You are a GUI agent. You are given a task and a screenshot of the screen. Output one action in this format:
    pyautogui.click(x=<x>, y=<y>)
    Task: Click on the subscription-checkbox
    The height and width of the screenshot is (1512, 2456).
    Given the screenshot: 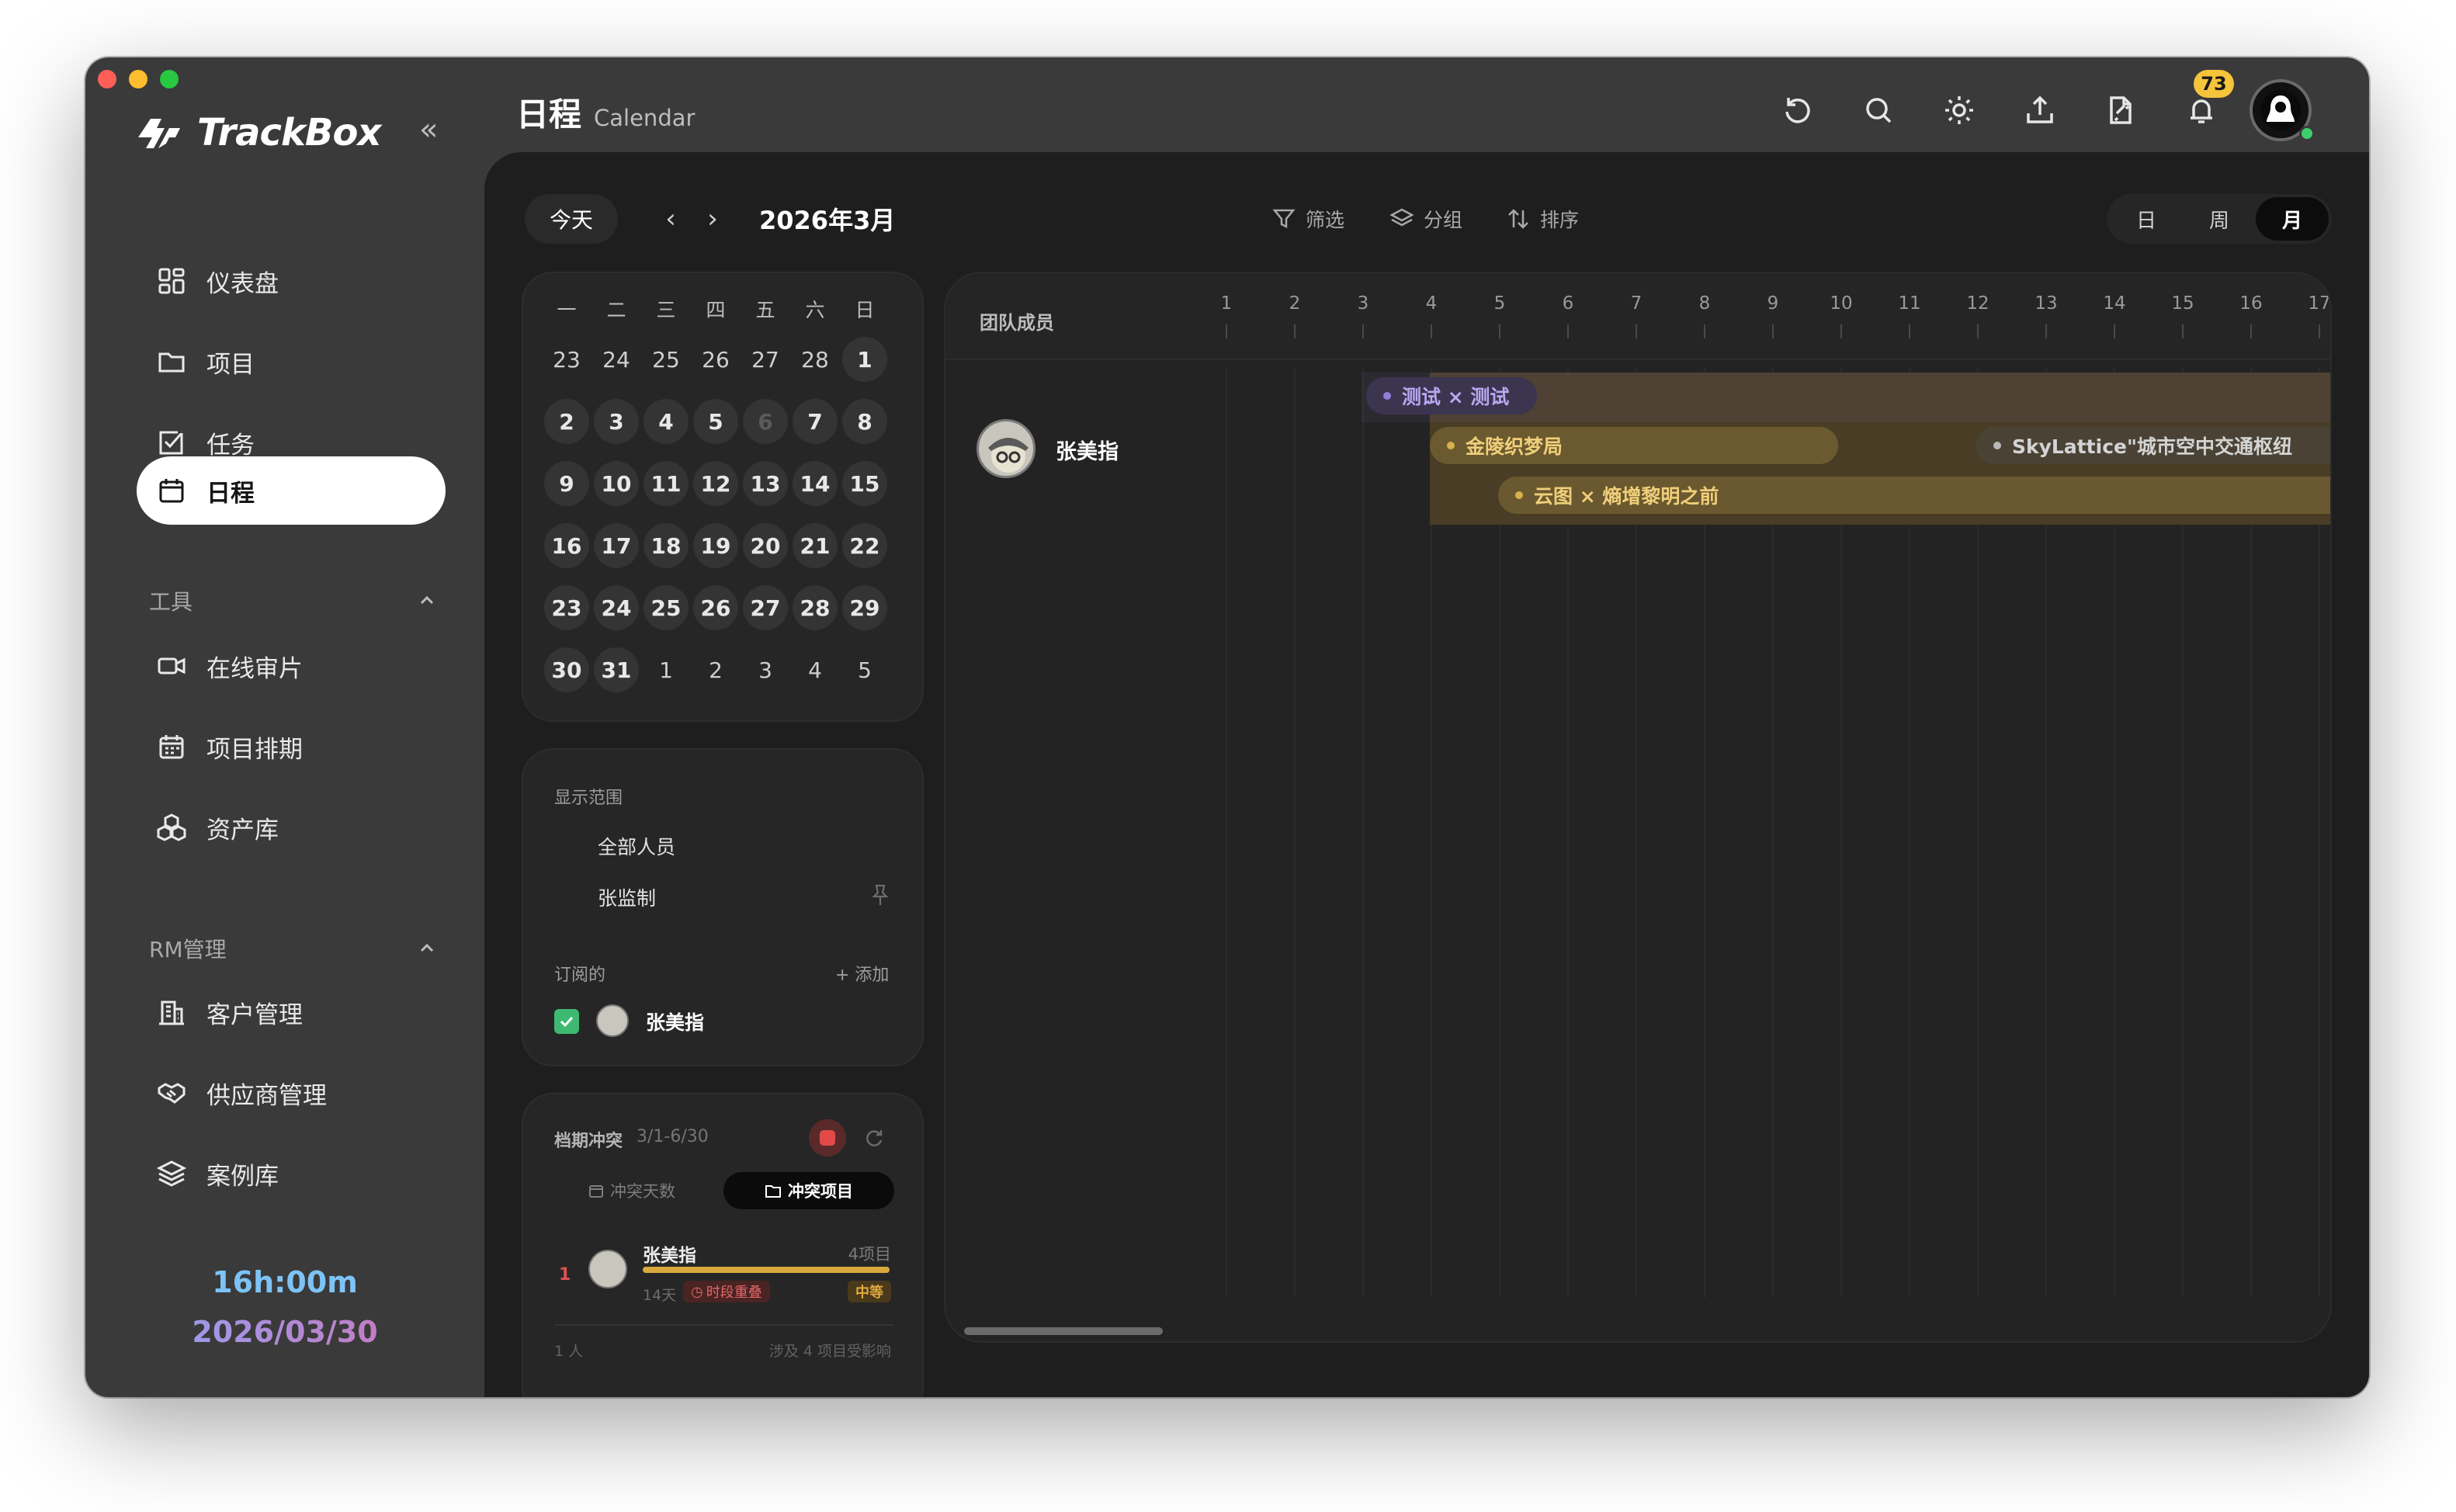 What is the action you would take?
    pyautogui.click(x=566, y=1021)
    